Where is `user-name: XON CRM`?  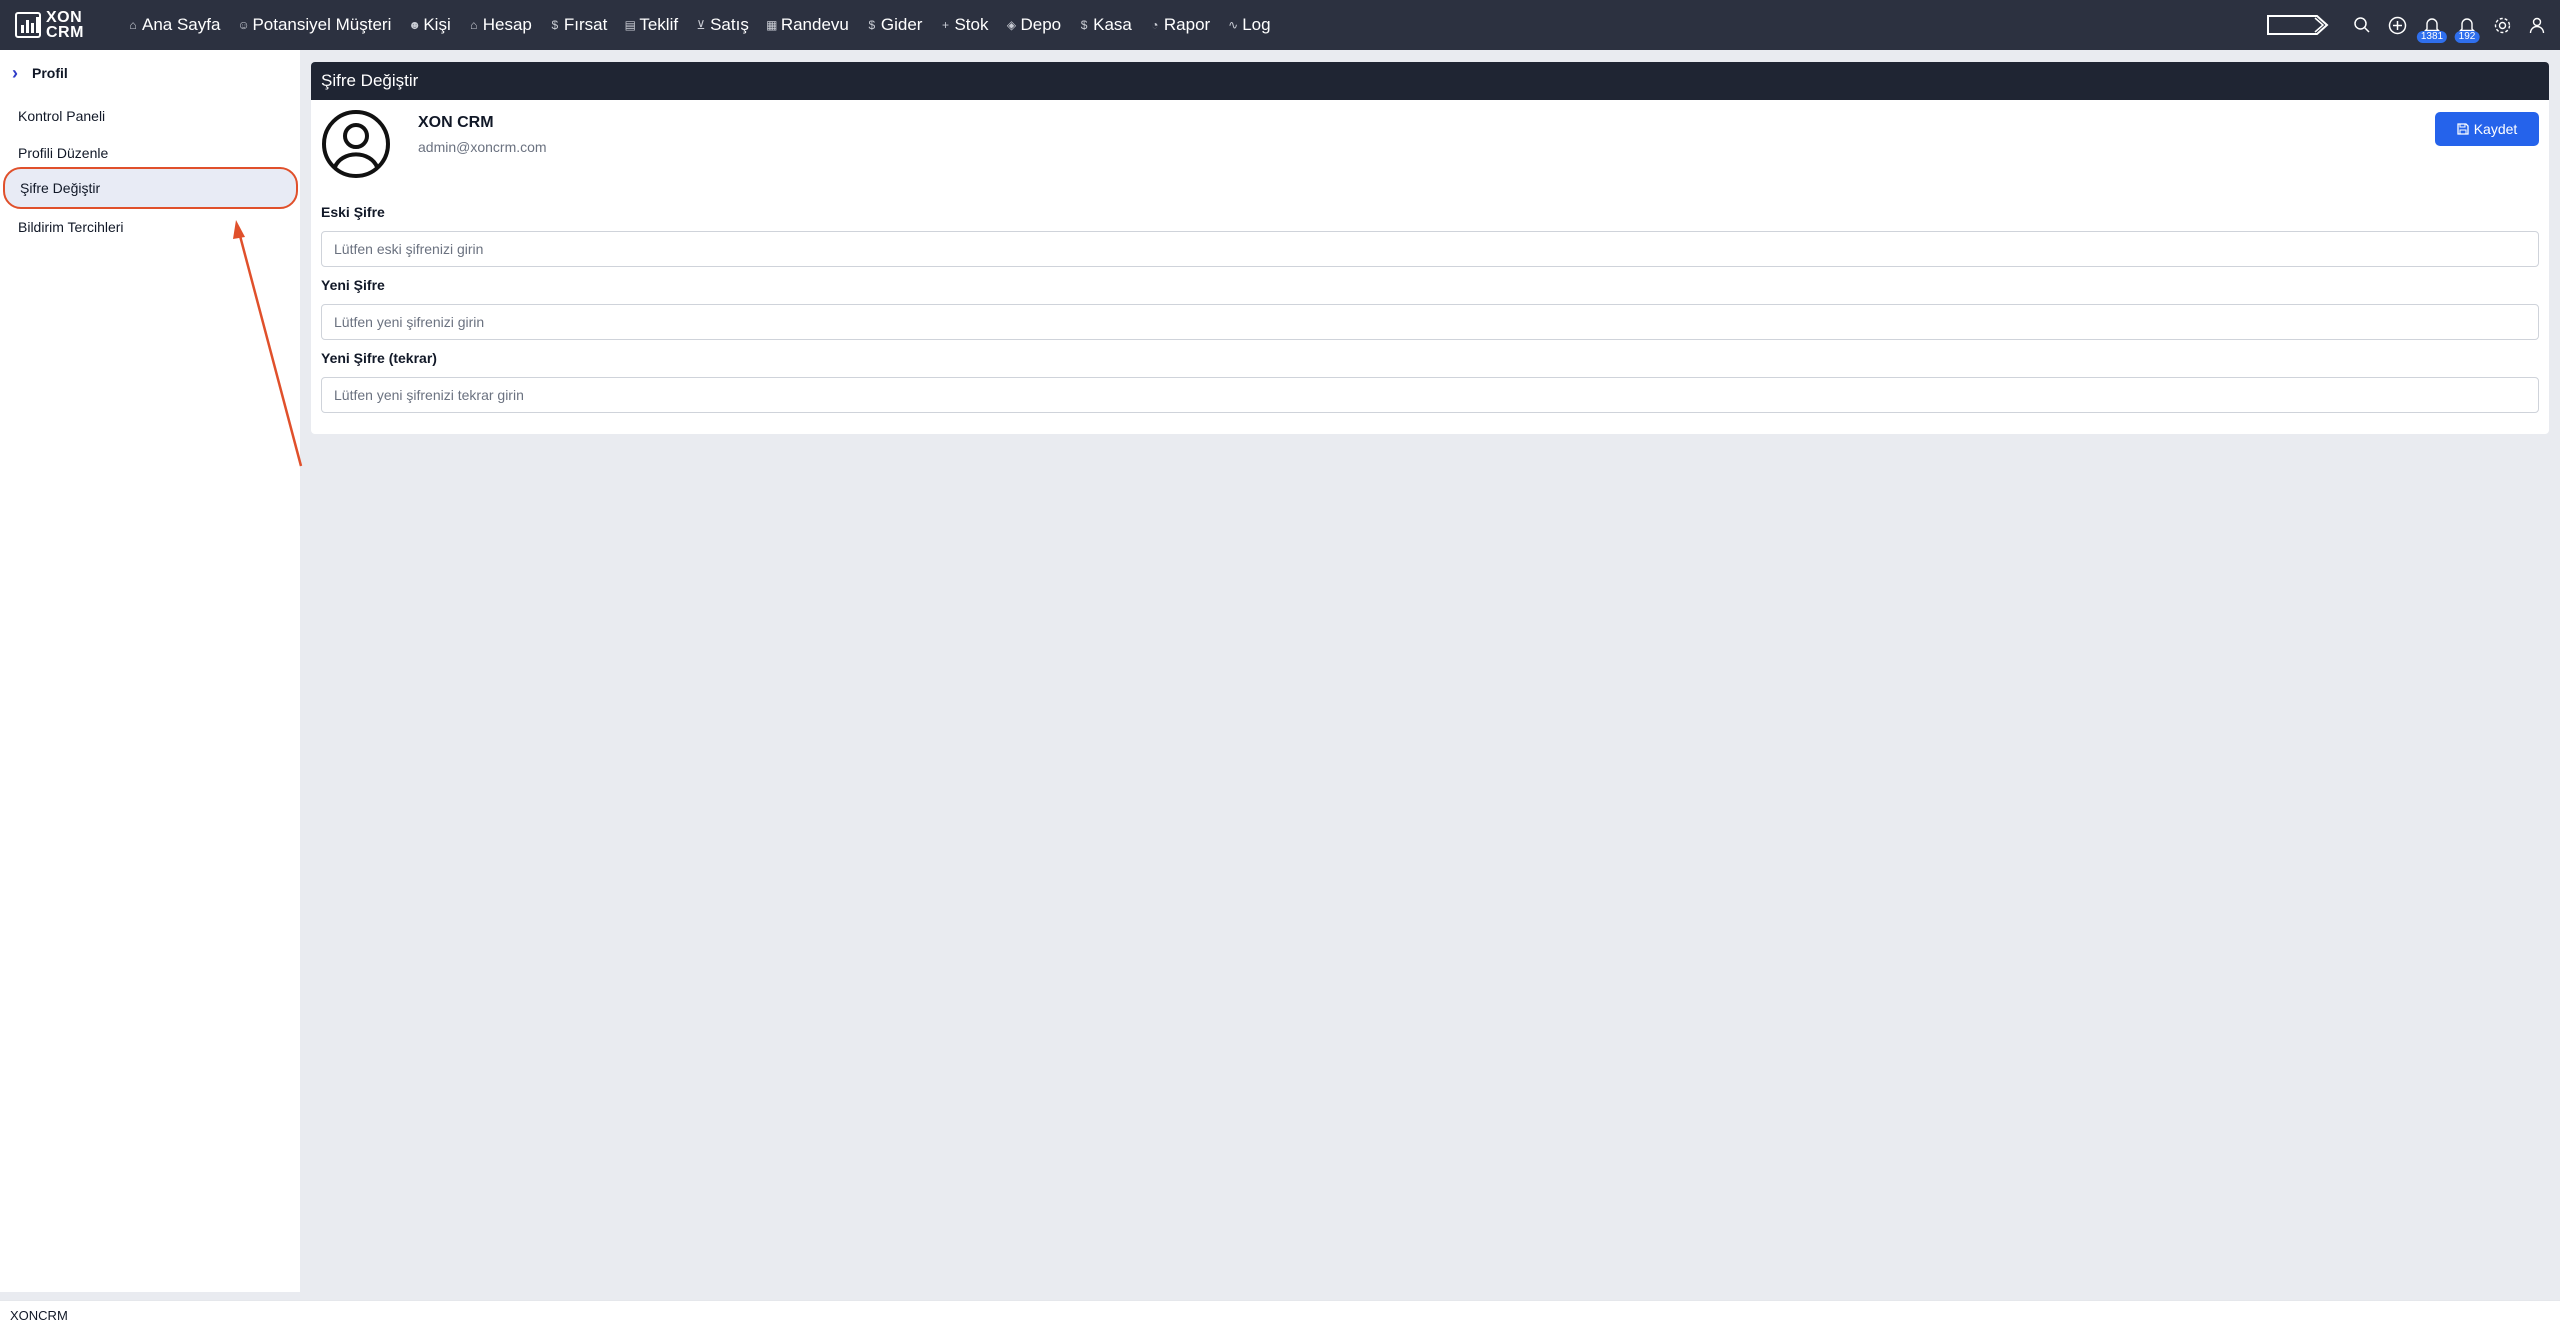
user-name: XON CRM is located at coordinates (456, 122).